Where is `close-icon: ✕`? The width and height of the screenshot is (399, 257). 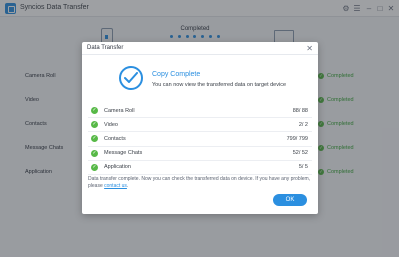 close-icon: ✕ is located at coordinates (309, 48).